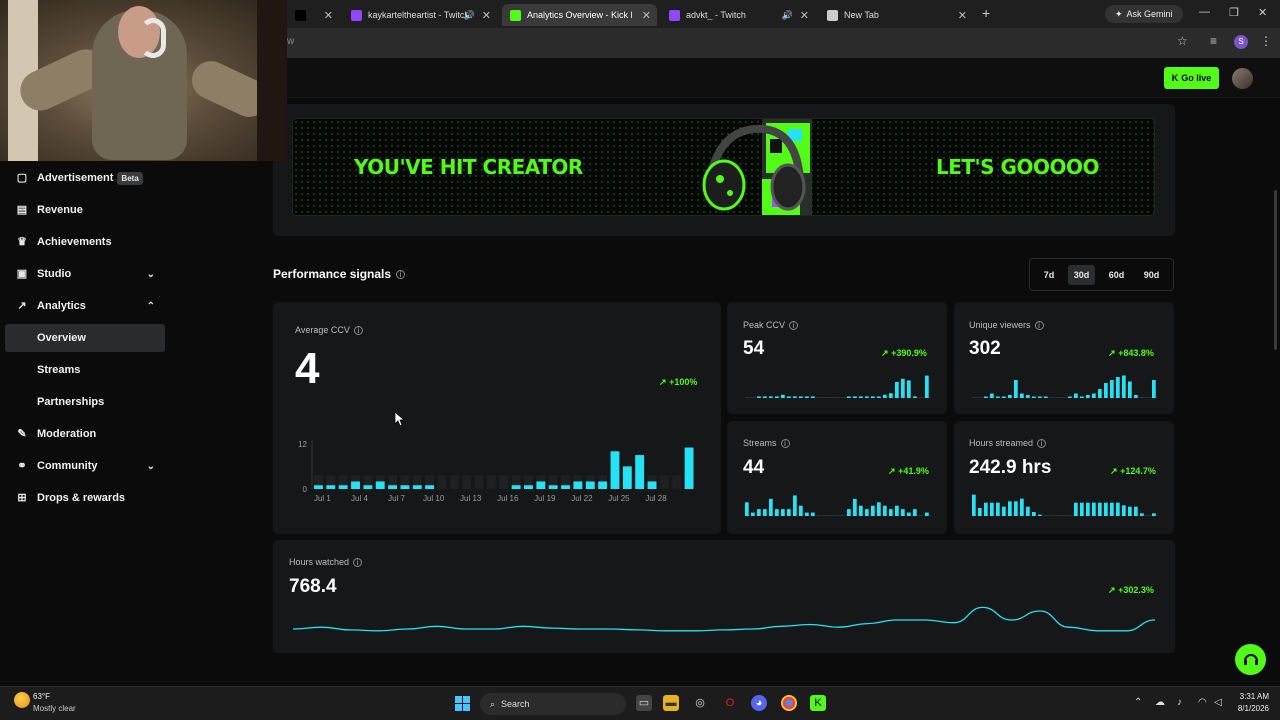  What do you see at coordinates (1202, 702) in the screenshot?
I see `wifi-icon: ◠` at bounding box center [1202, 702].